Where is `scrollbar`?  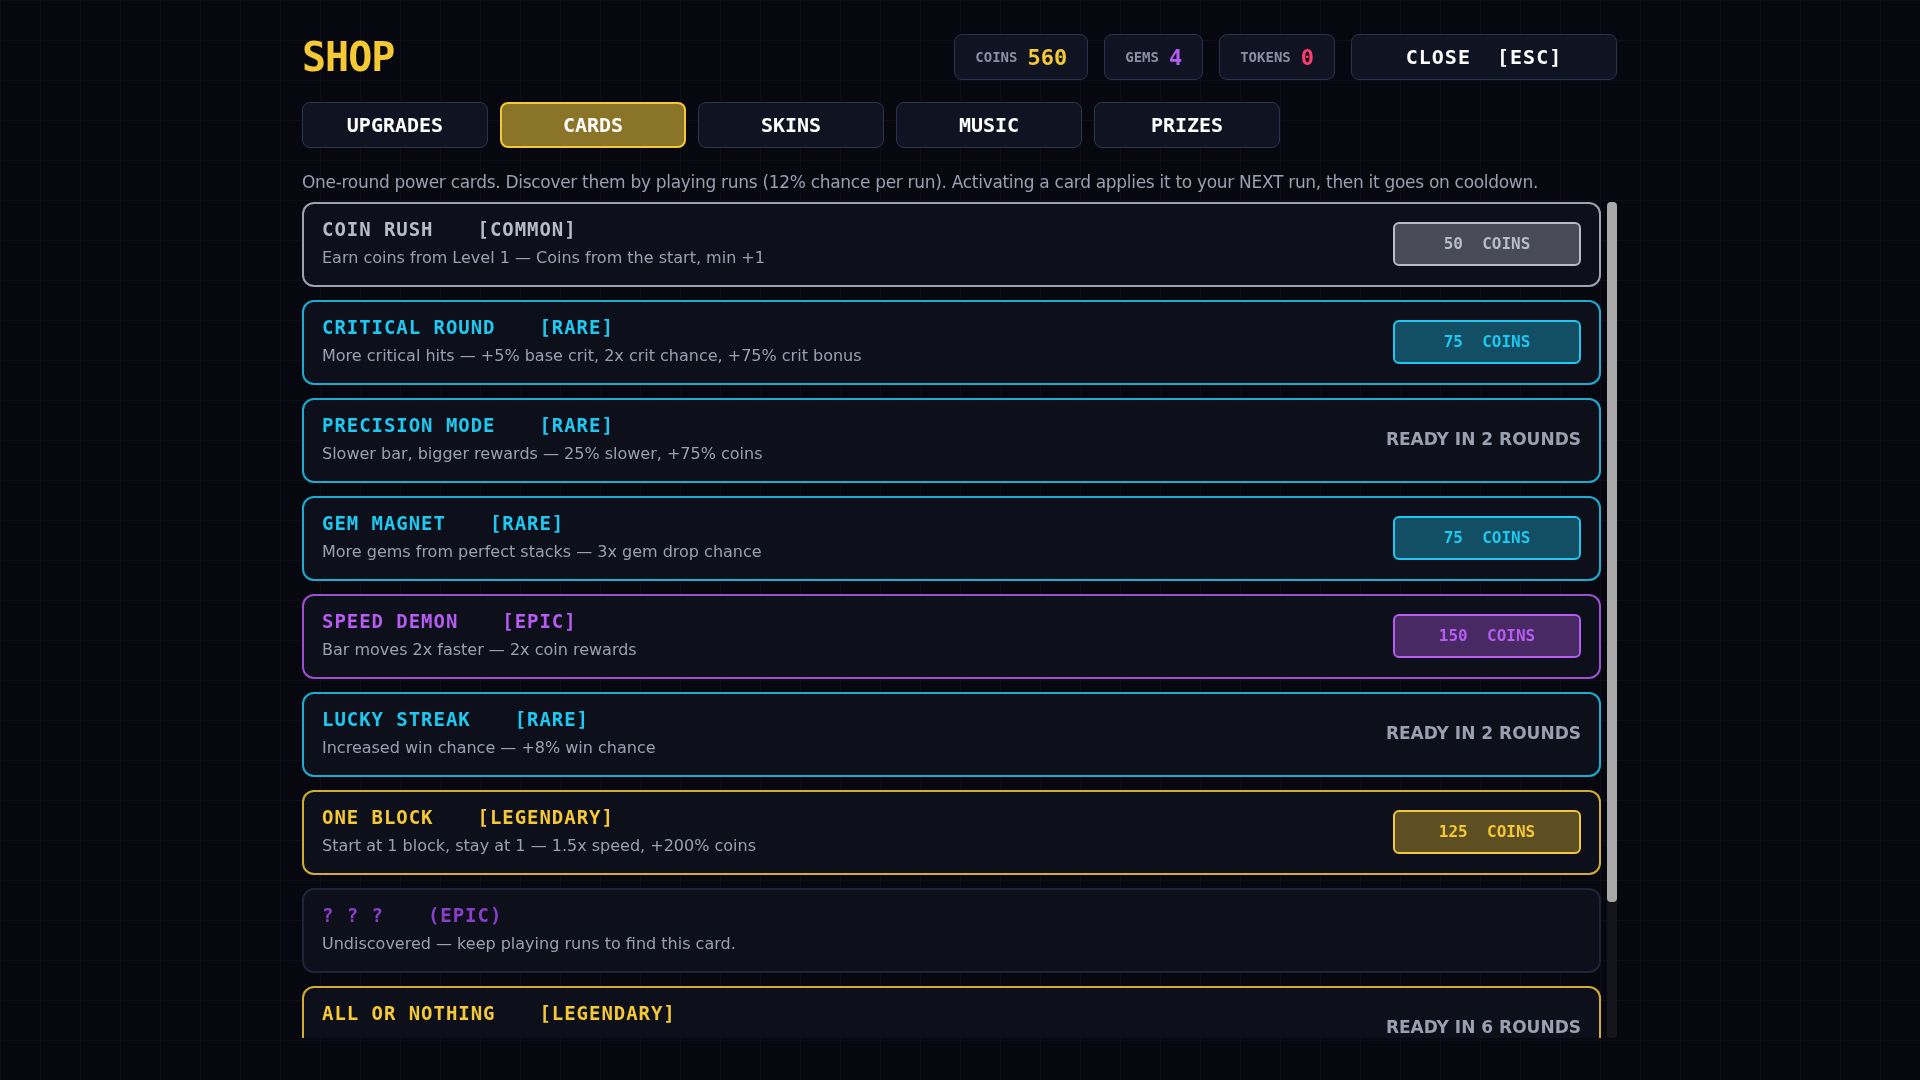
scrollbar is located at coordinates (1612, 619).